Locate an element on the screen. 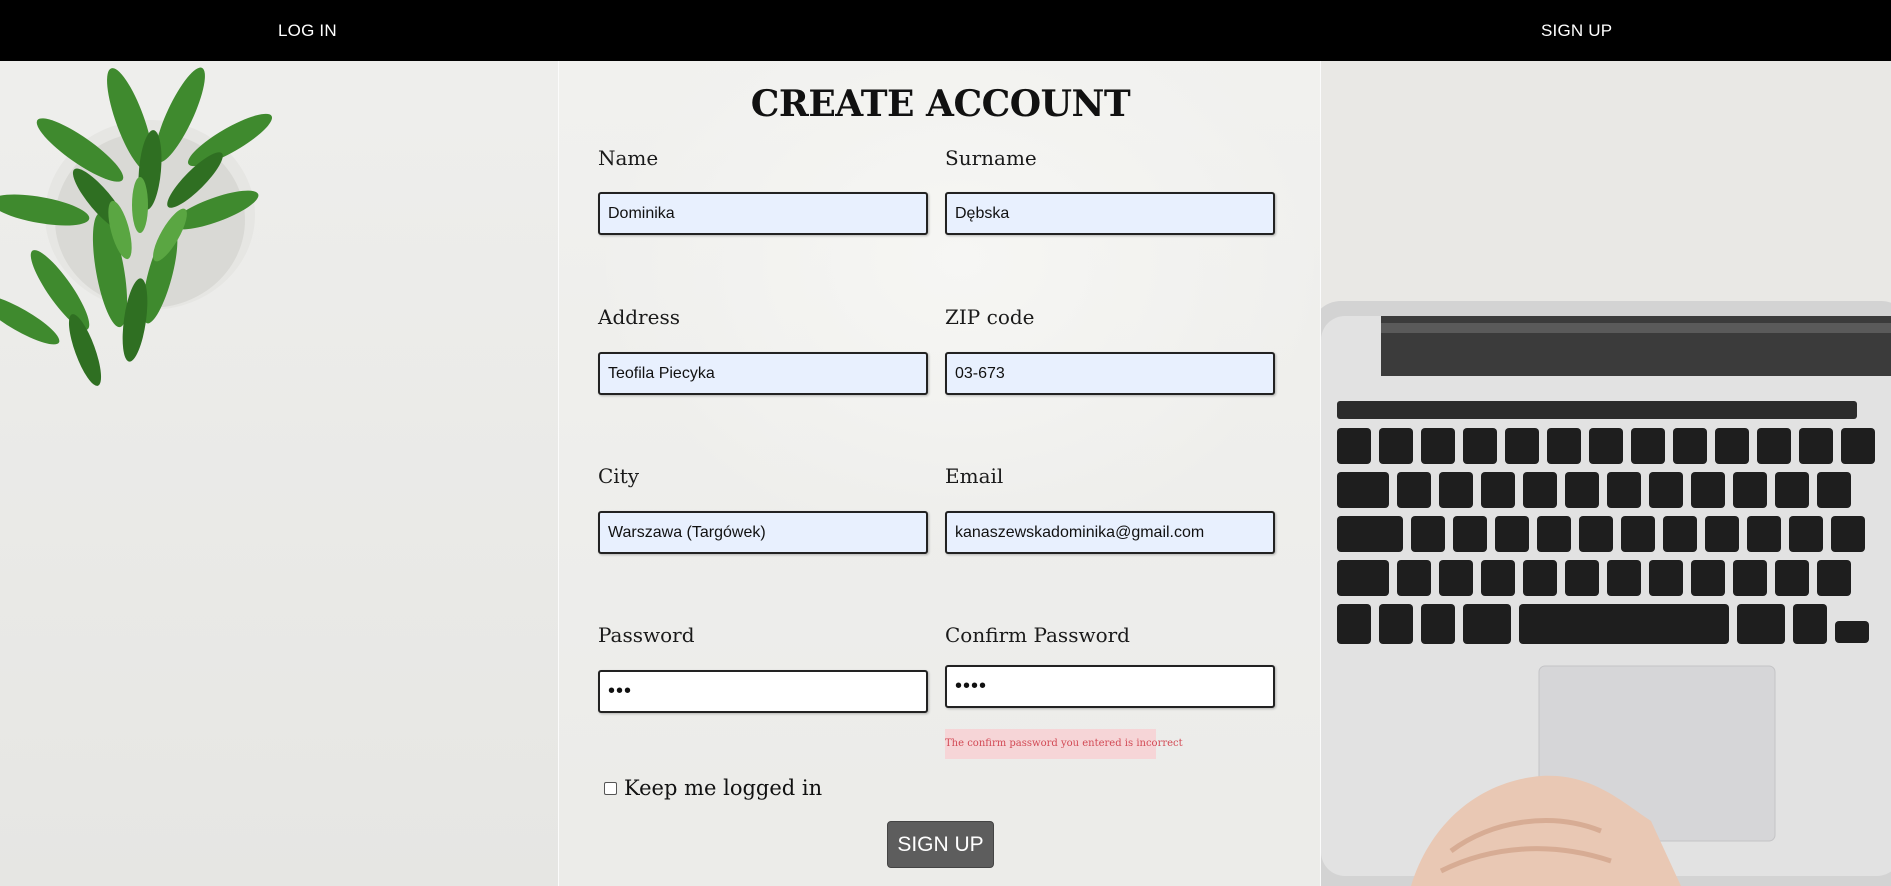  surname-input is located at coordinates (1110, 213).